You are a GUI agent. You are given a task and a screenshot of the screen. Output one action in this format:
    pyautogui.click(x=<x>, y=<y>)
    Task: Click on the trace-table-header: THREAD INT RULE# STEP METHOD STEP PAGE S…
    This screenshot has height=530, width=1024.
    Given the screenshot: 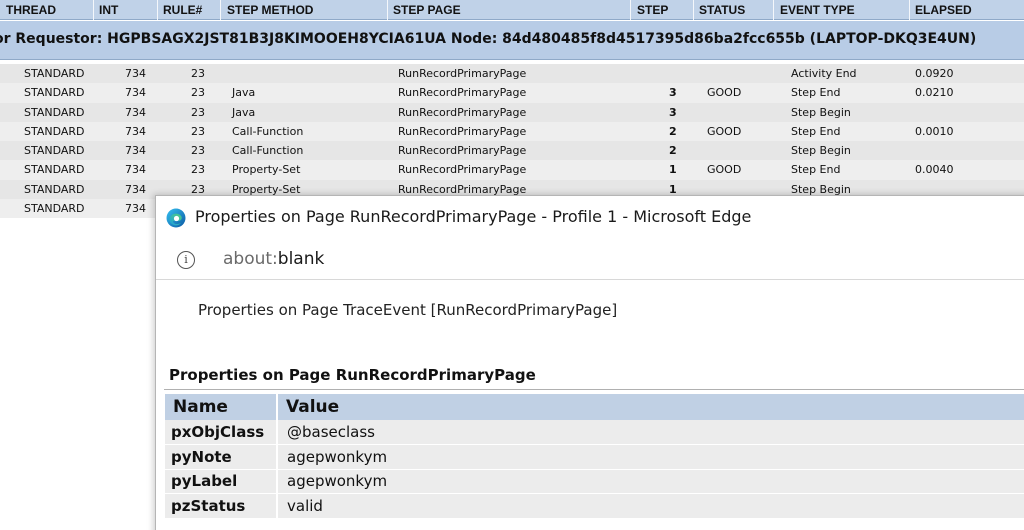 What is the action you would take?
    pyautogui.click(x=512, y=10)
    